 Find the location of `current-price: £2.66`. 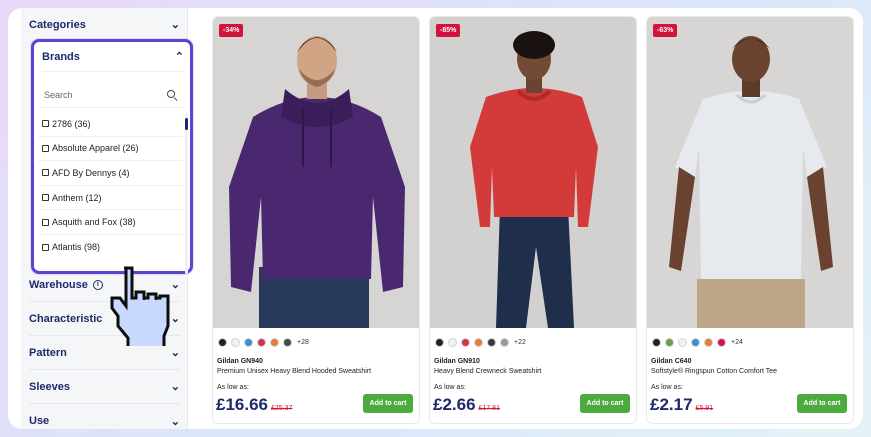

current-price: £2.66 is located at coordinates (454, 404).